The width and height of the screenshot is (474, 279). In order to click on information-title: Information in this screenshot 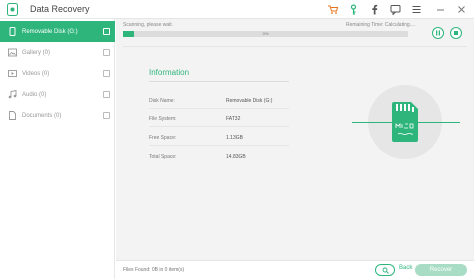, I will do `click(169, 72)`.